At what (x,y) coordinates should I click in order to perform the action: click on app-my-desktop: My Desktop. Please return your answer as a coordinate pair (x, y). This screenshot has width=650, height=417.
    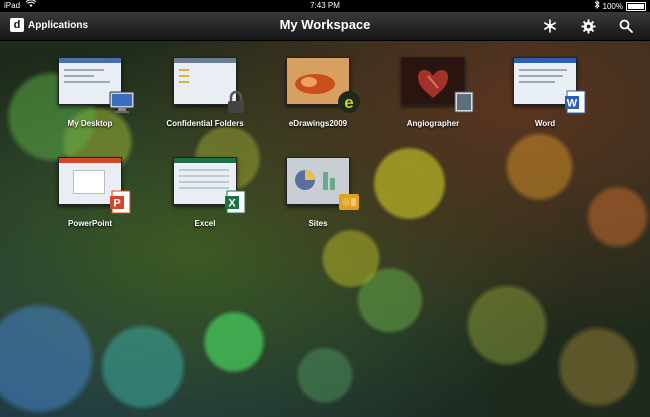
    Looking at the image, I should click on (90, 93).